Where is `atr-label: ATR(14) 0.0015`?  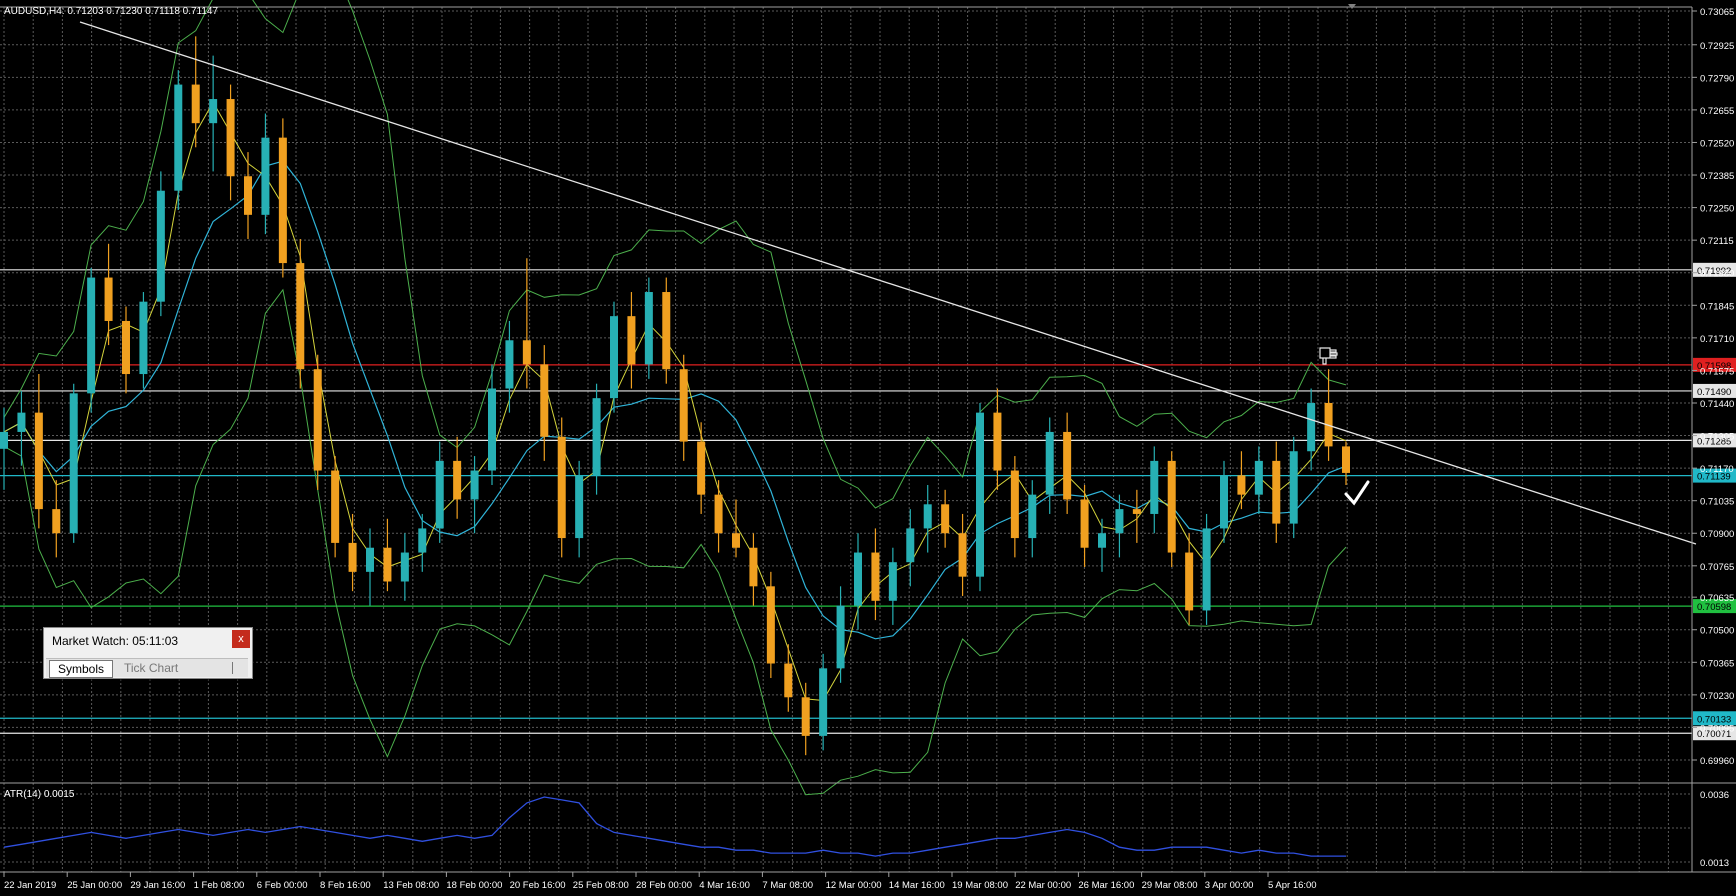 atr-label: ATR(14) 0.0015 is located at coordinates (39, 794).